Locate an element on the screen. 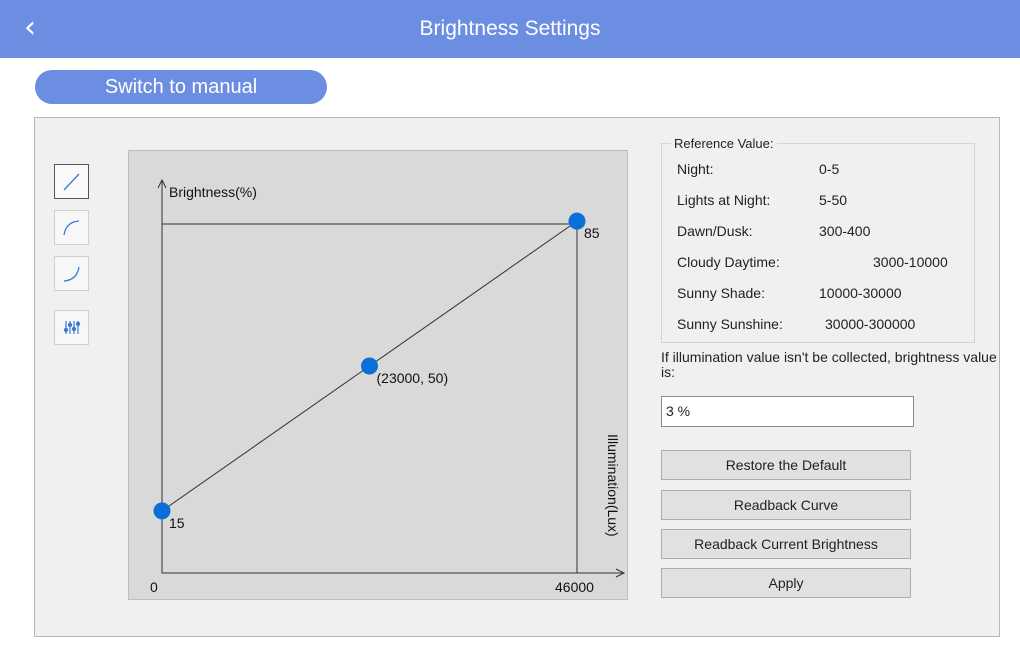 The image size is (1020, 646). reference-value: 300-400 is located at coordinates (845, 231).